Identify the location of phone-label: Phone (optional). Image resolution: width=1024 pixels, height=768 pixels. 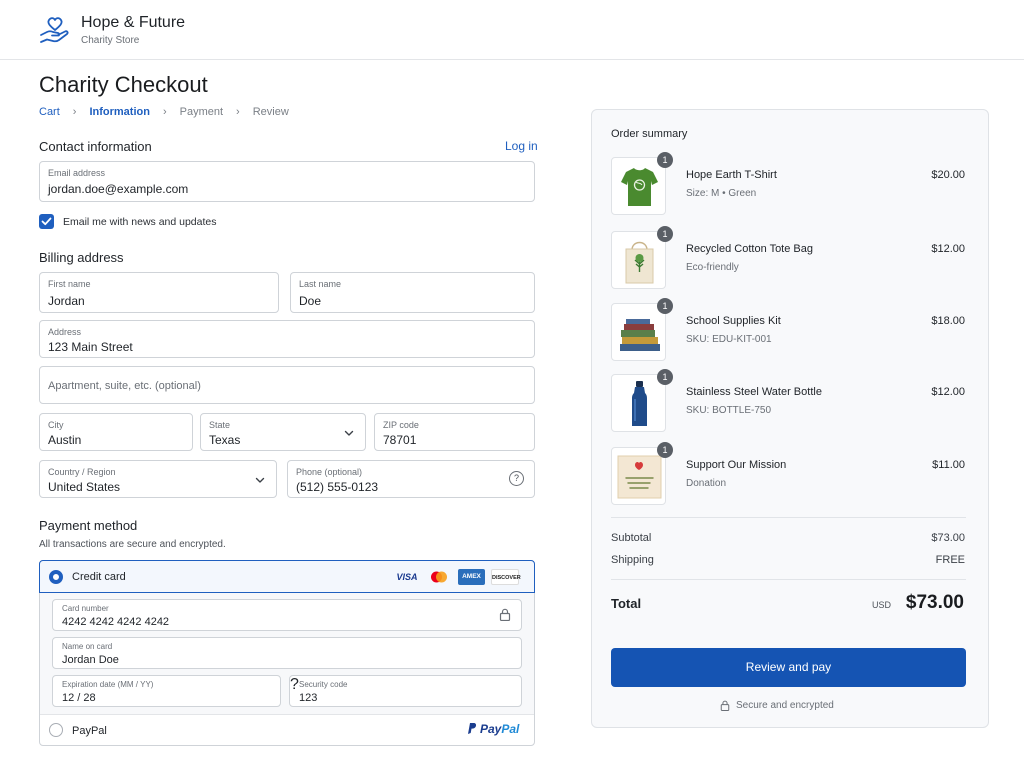
(329, 472).